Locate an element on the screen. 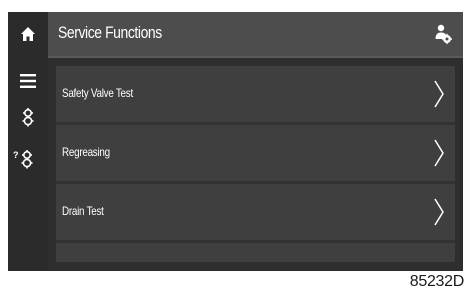  help-gears-icon: ? is located at coordinates (23, 159).